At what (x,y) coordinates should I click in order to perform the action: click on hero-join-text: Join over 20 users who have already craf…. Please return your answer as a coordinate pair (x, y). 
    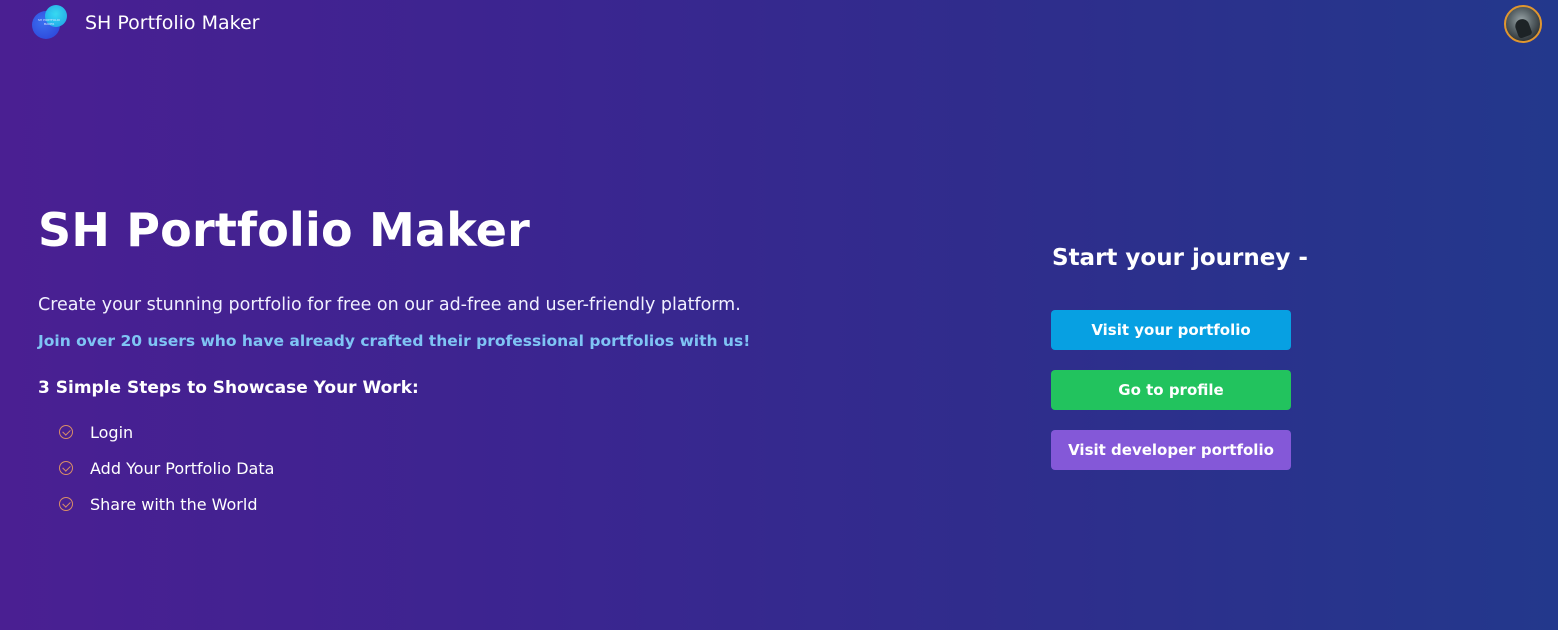
    Looking at the image, I should click on (394, 341).